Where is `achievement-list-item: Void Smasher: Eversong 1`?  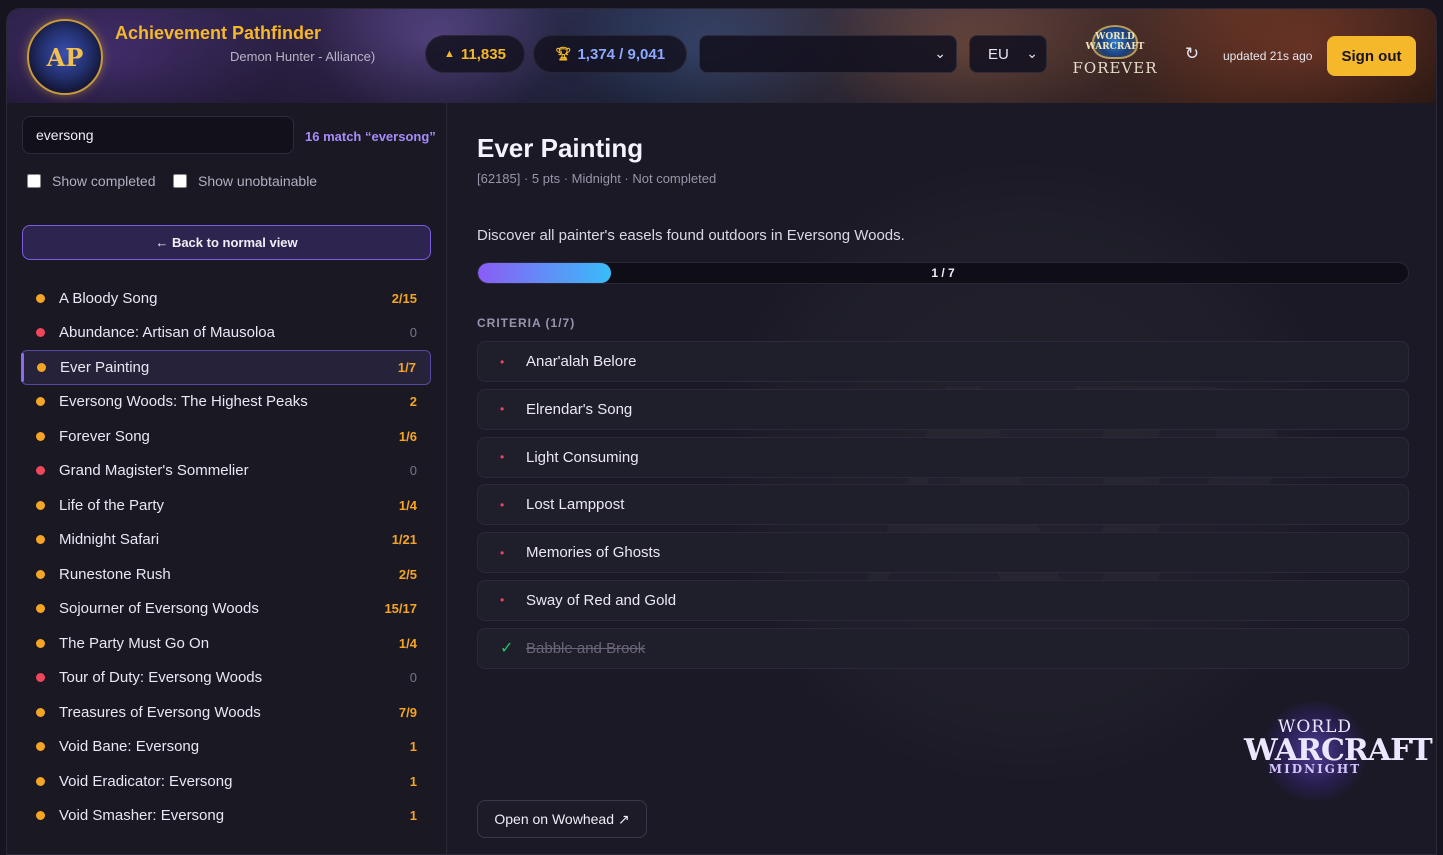
achievement-list-item: Void Smasher: Eversong 1 is located at coordinates (226, 816).